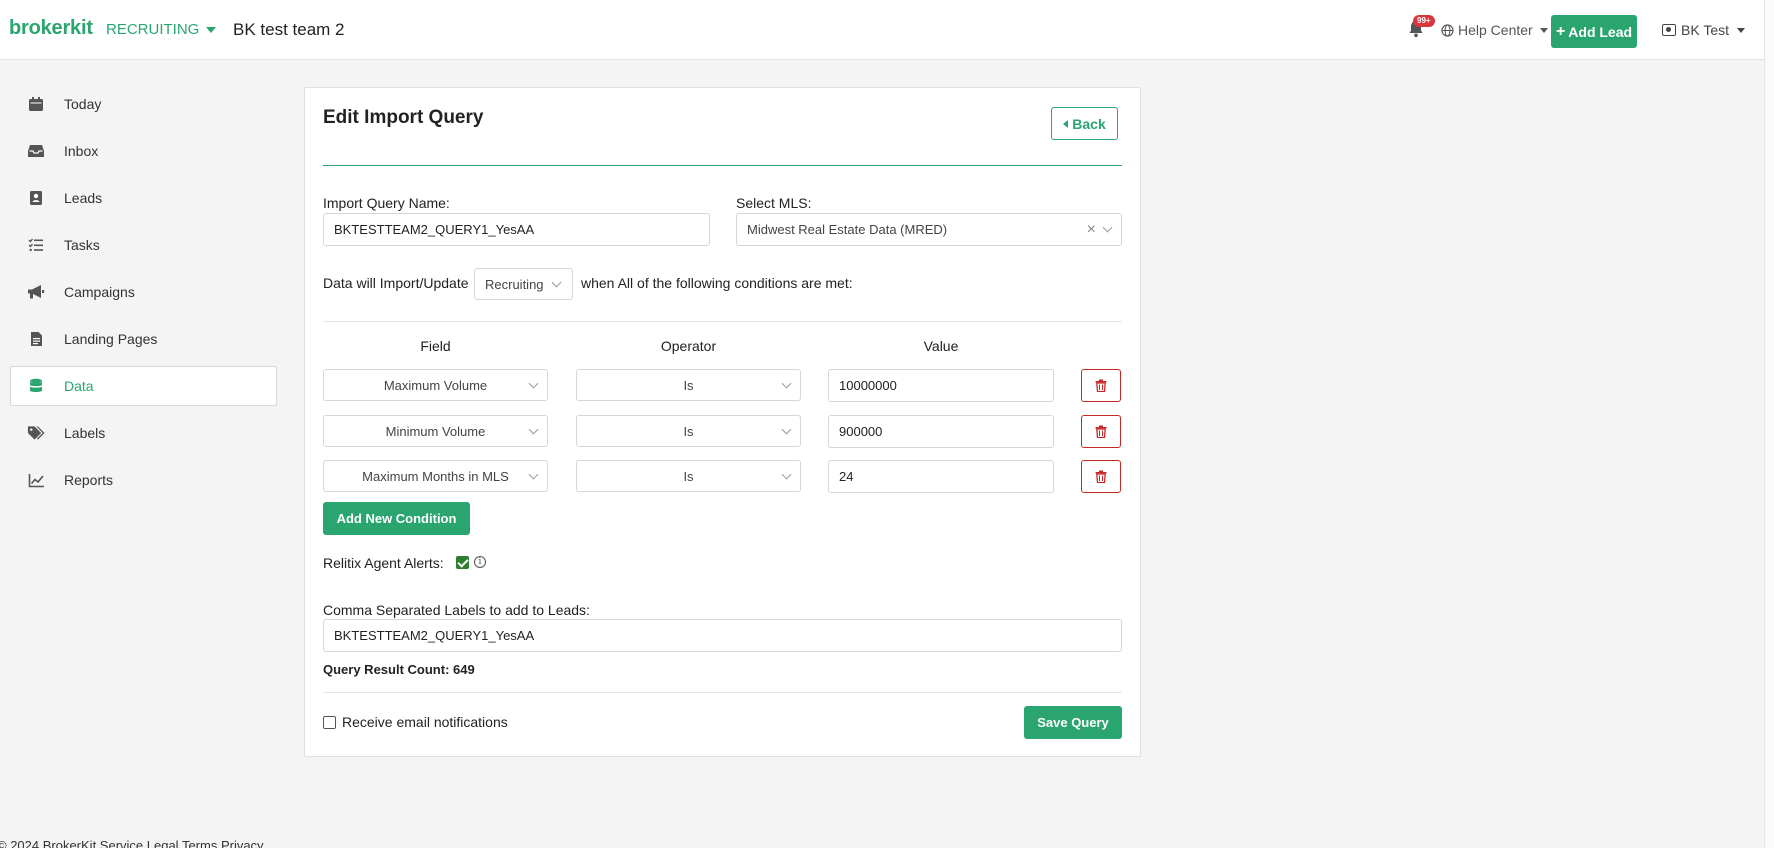 This screenshot has height=848, width=1774. I want to click on condition-value-input: 10000000, so click(941, 385).